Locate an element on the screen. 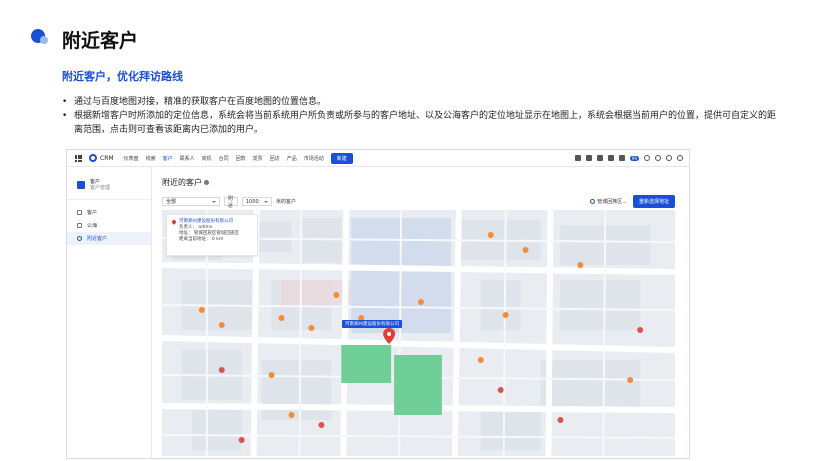  slide-subtitle: 附近客户，优化拜访路线 is located at coordinates (122, 76).